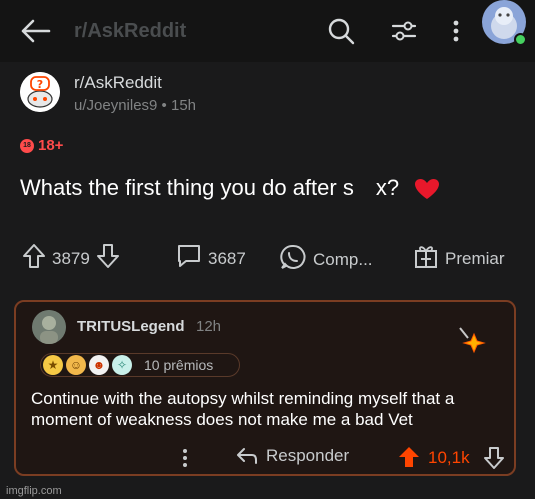 Image resolution: width=535 pixels, height=499 pixels. What do you see at coordinates (34, 491) in the screenshot?
I see `watermark: imgflip.com` at bounding box center [34, 491].